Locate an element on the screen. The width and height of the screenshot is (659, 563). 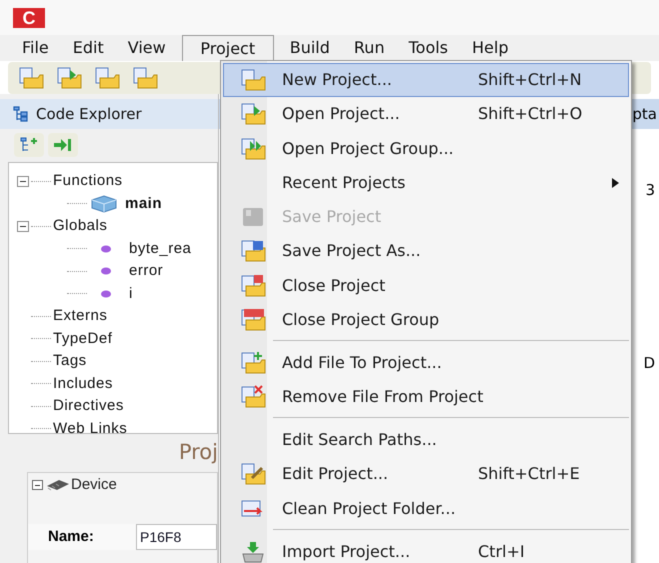
add-tree-button is located at coordinates (29, 145).